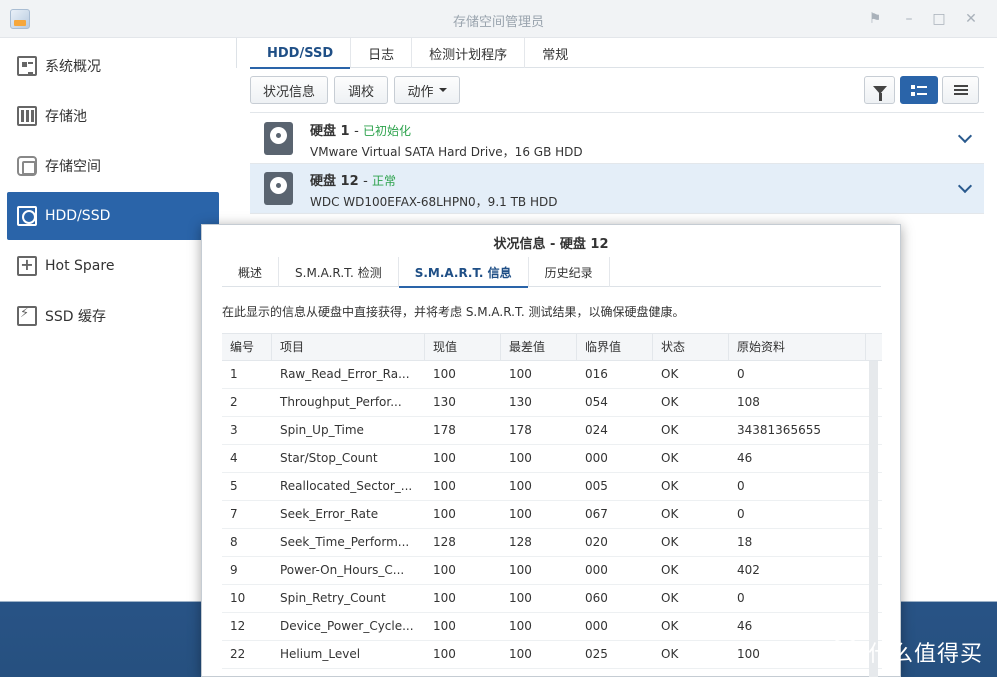  What do you see at coordinates (383, 181) in the screenshot?
I see `disk-status: 正常` at bounding box center [383, 181].